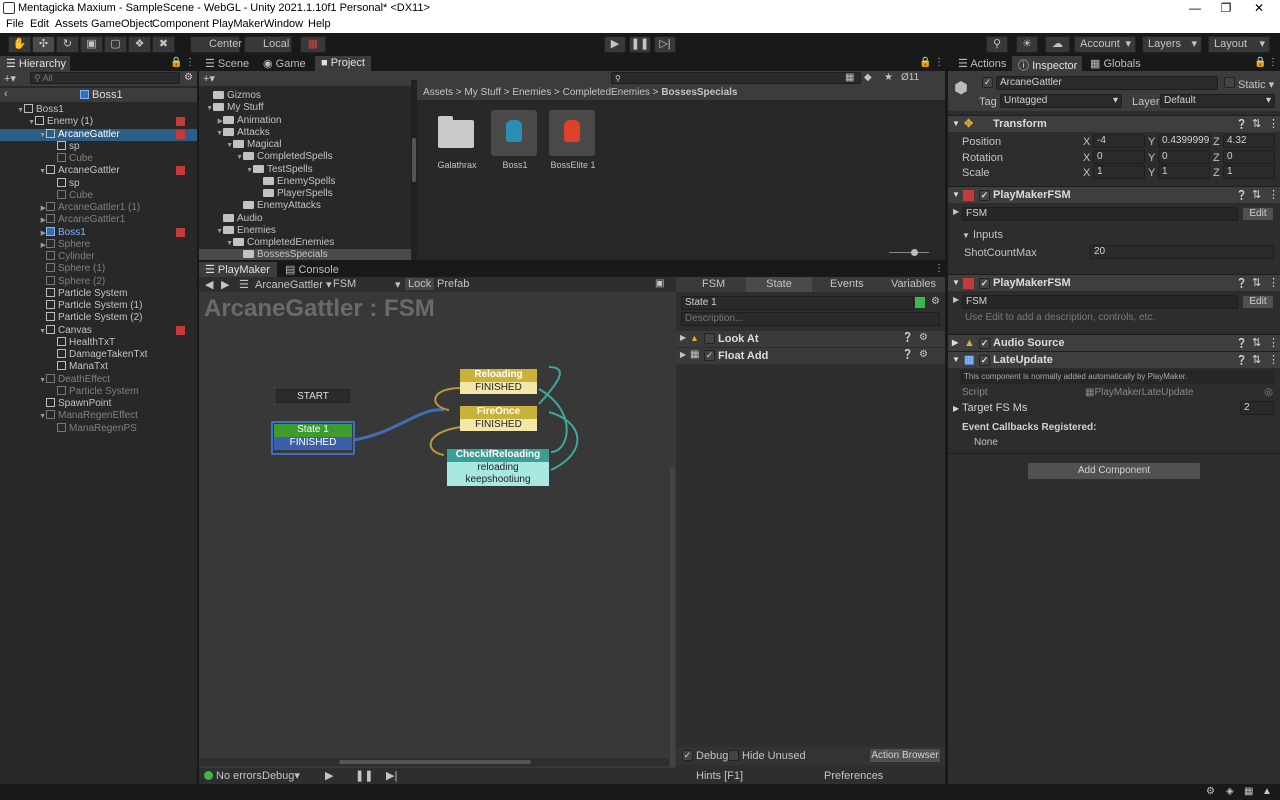 The width and height of the screenshot is (1280, 800). Describe the element at coordinates (98, 380) in the screenshot. I see `hierarchy-item: ▼ DeathEffect` at that location.